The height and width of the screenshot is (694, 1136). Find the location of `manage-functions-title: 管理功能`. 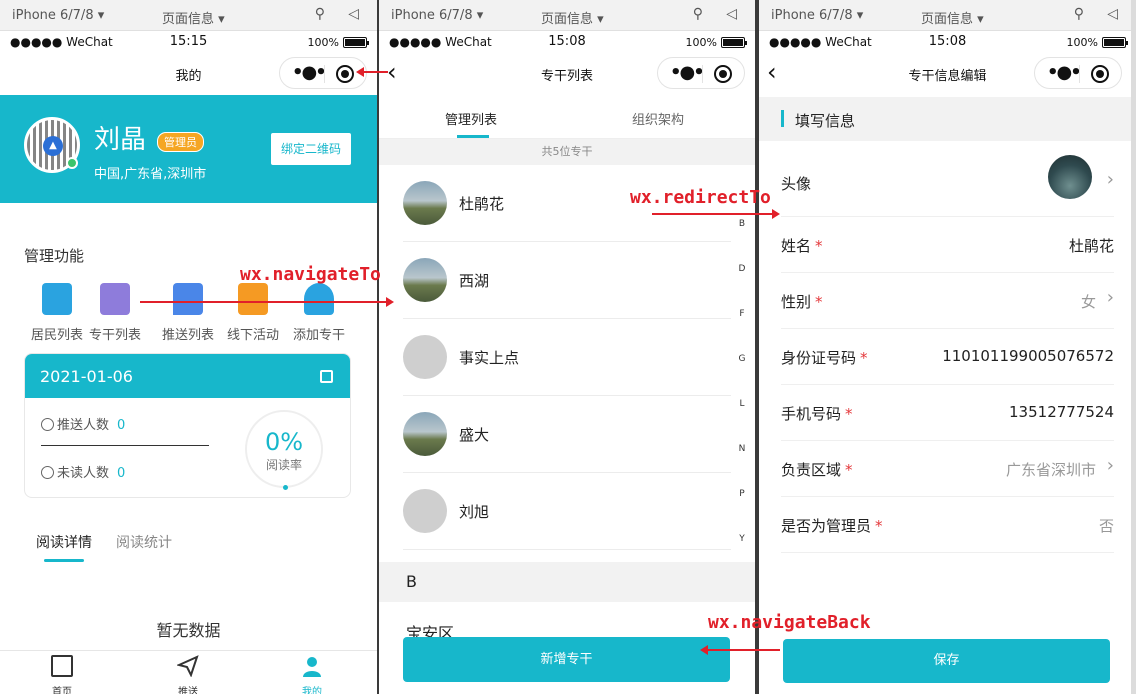

manage-functions-title: 管理功能 is located at coordinates (54, 256).